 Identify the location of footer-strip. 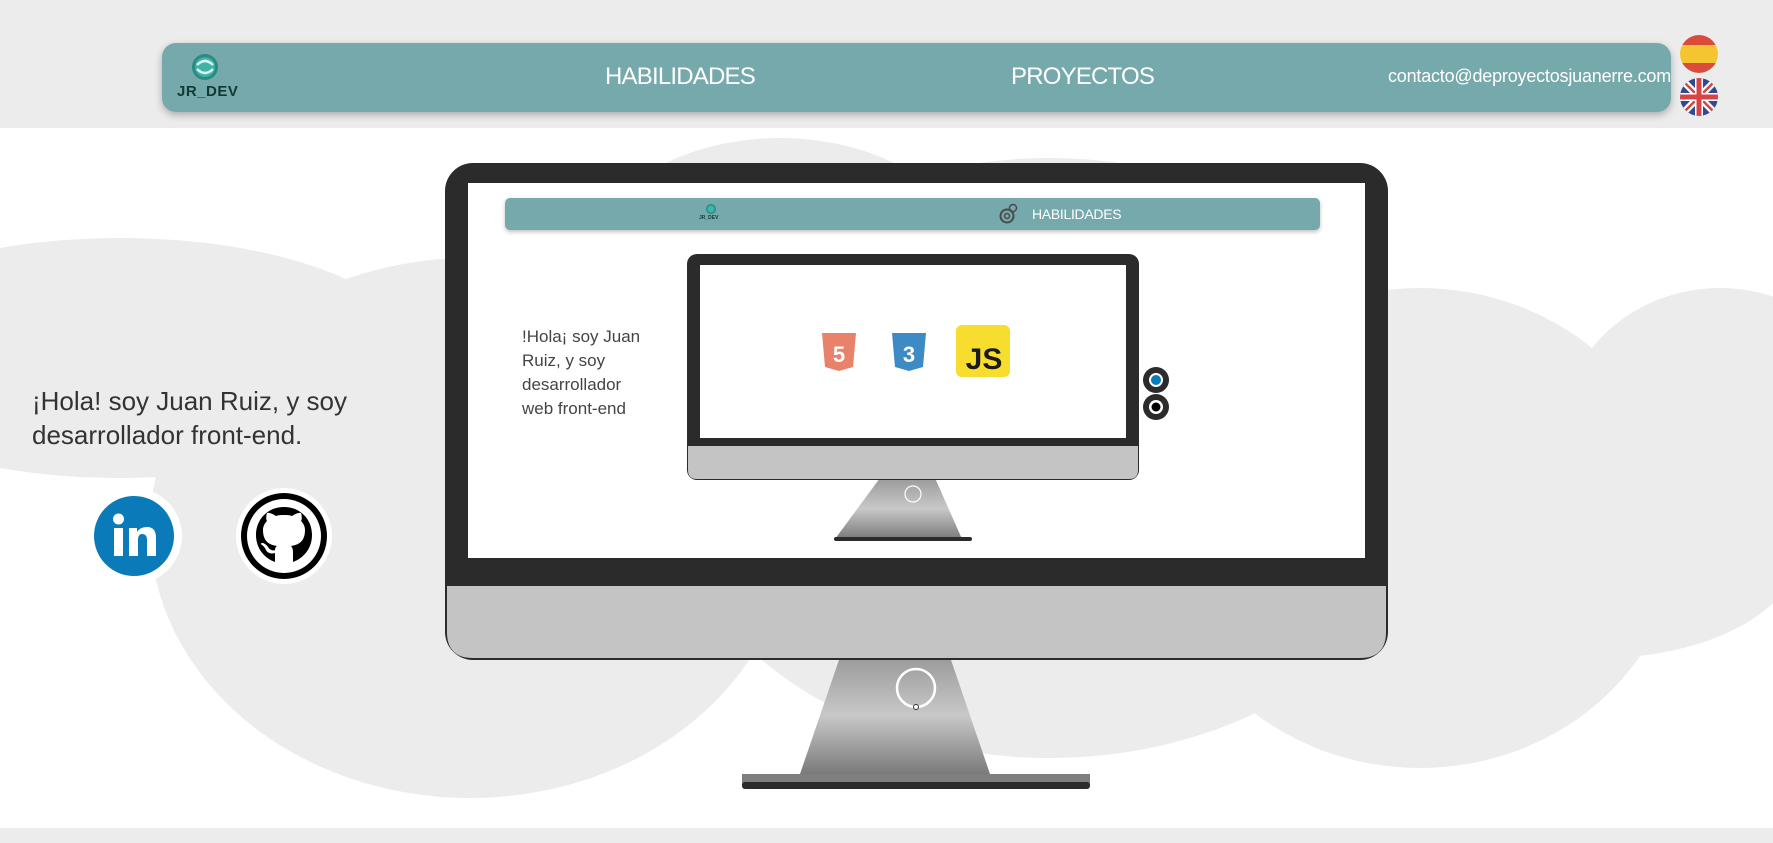
(886, 835).